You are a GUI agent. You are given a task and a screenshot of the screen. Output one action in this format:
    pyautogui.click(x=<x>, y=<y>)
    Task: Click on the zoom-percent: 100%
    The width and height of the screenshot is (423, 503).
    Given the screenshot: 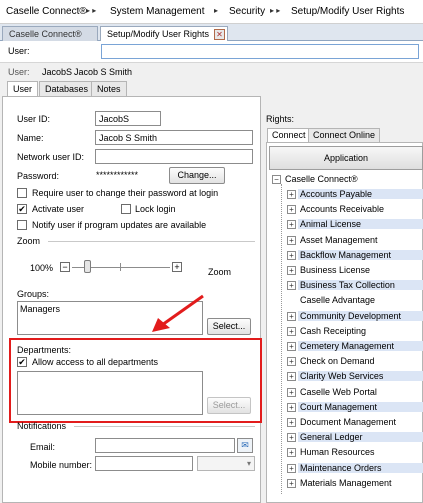 What is the action you would take?
    pyautogui.click(x=42, y=268)
    